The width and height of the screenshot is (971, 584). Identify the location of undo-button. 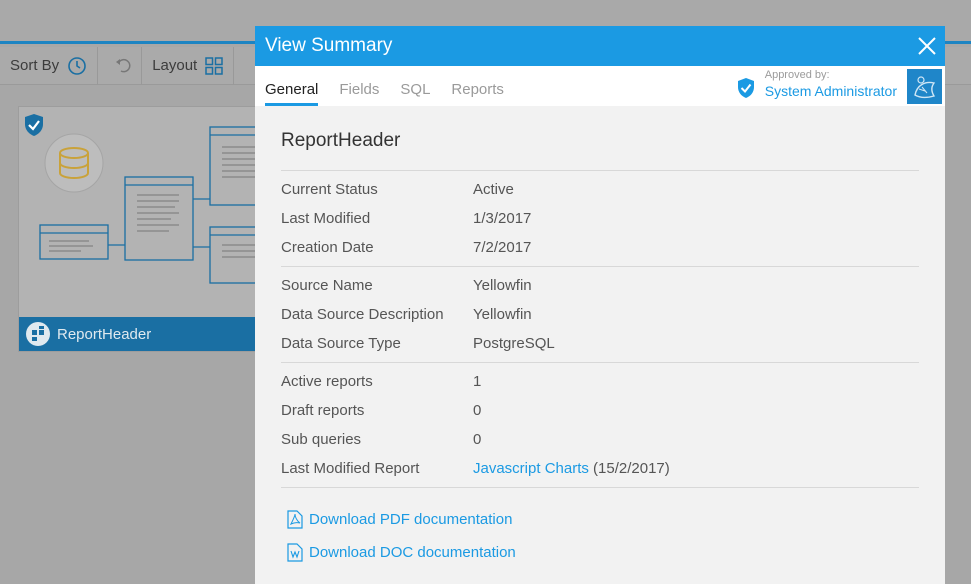
(120, 65).